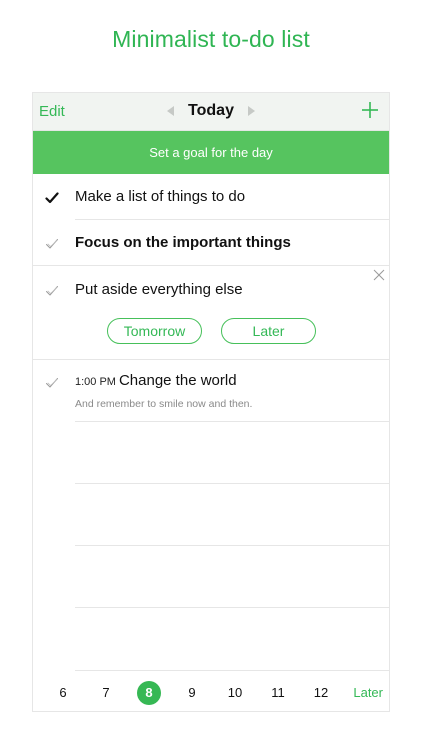 Image resolution: width=422 pixels, height=750 pixels. I want to click on day-9: 9, so click(192, 693).